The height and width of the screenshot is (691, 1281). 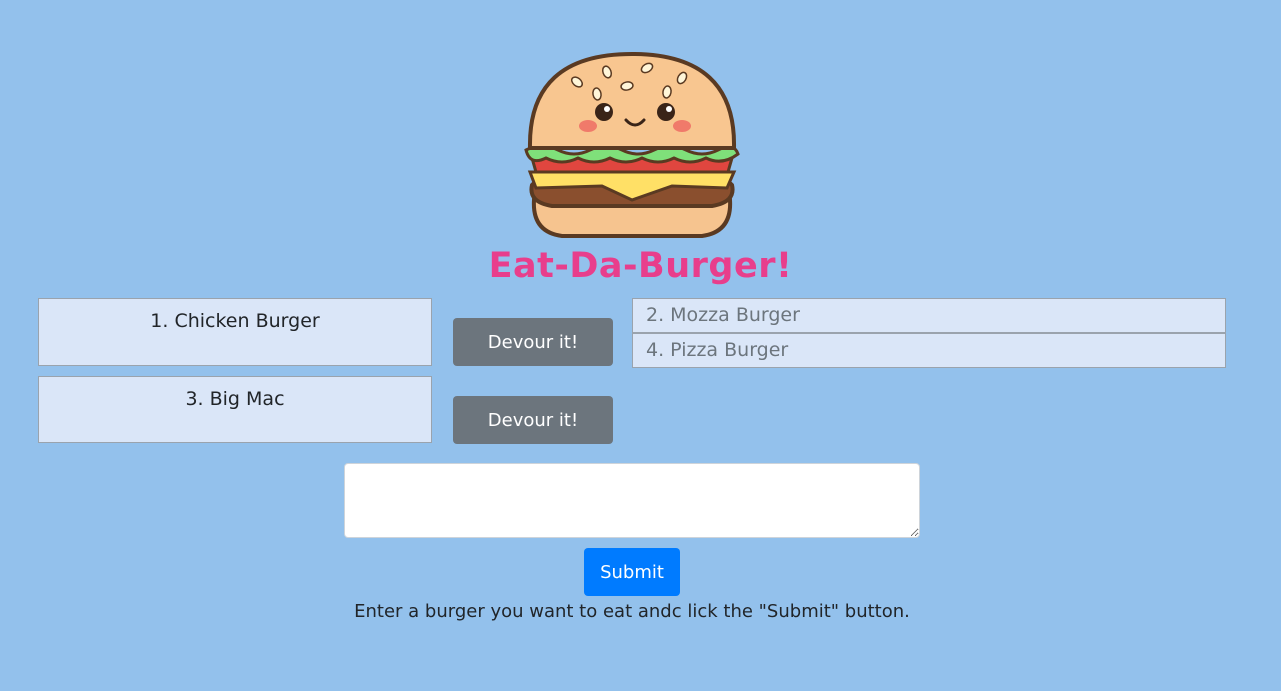 What do you see at coordinates (235, 332) in the screenshot?
I see `burger-item: 1. Chicken Burger` at bounding box center [235, 332].